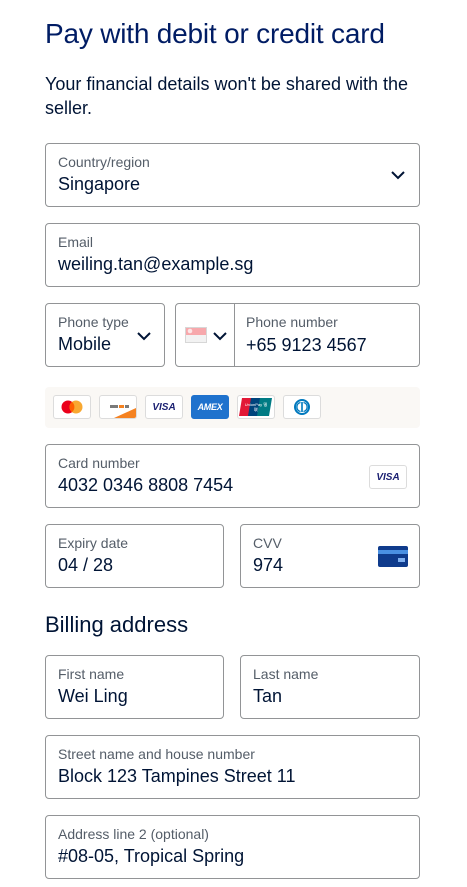 The height and width of the screenshot is (887, 467). Describe the element at coordinates (104, 162) in the screenshot. I see `country-label: Country/region` at that location.